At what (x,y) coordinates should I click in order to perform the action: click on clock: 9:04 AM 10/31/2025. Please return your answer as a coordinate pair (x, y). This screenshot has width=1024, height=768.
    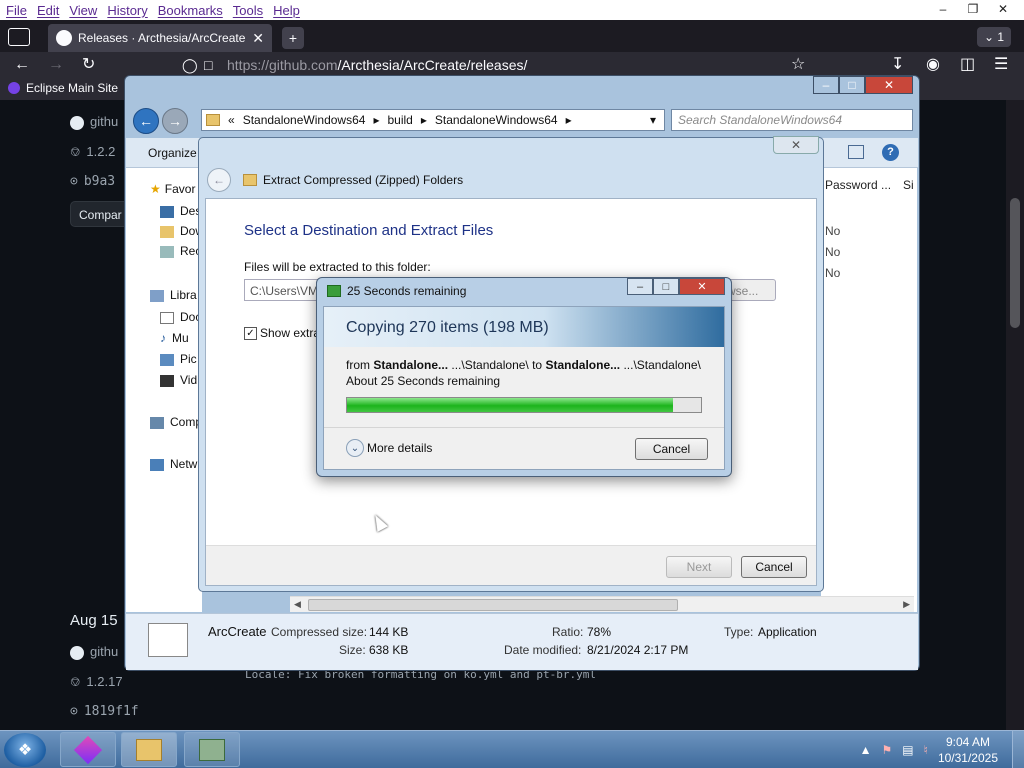
    Looking at the image, I should click on (968, 750).